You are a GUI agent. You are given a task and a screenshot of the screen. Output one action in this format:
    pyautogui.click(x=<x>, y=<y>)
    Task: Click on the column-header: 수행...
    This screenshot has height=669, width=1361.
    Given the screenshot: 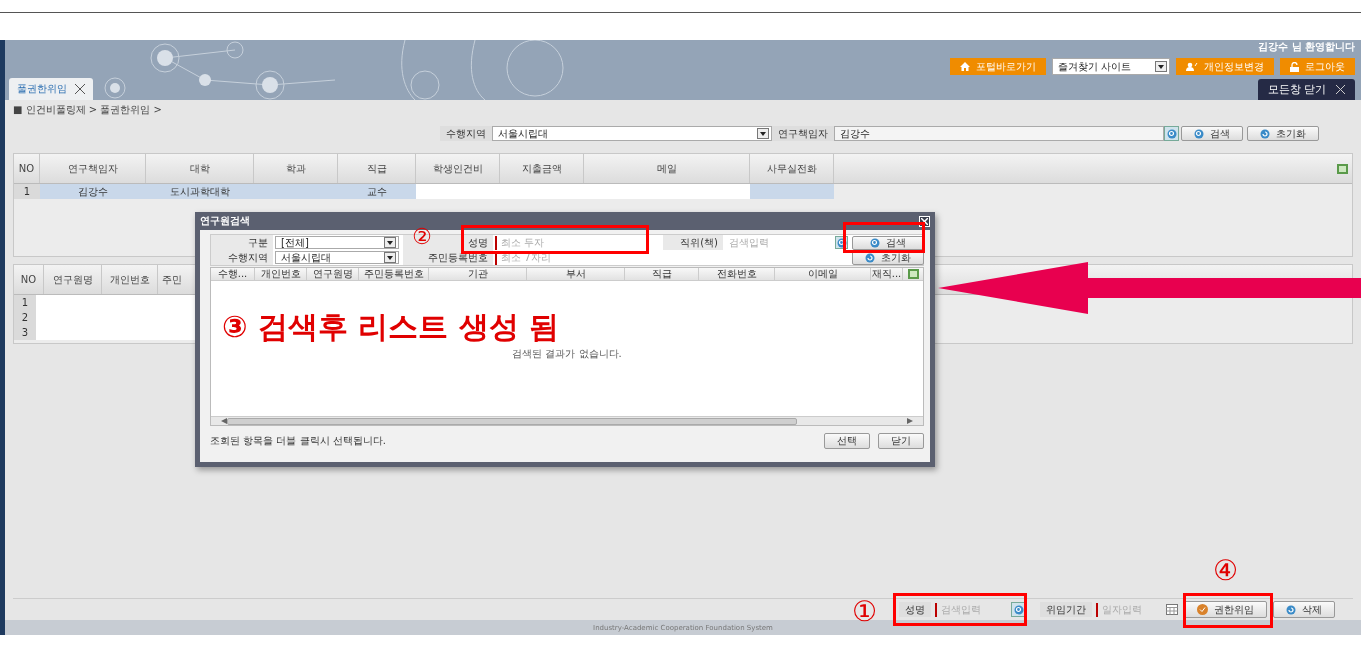 What is the action you would take?
    pyautogui.click(x=233, y=274)
    